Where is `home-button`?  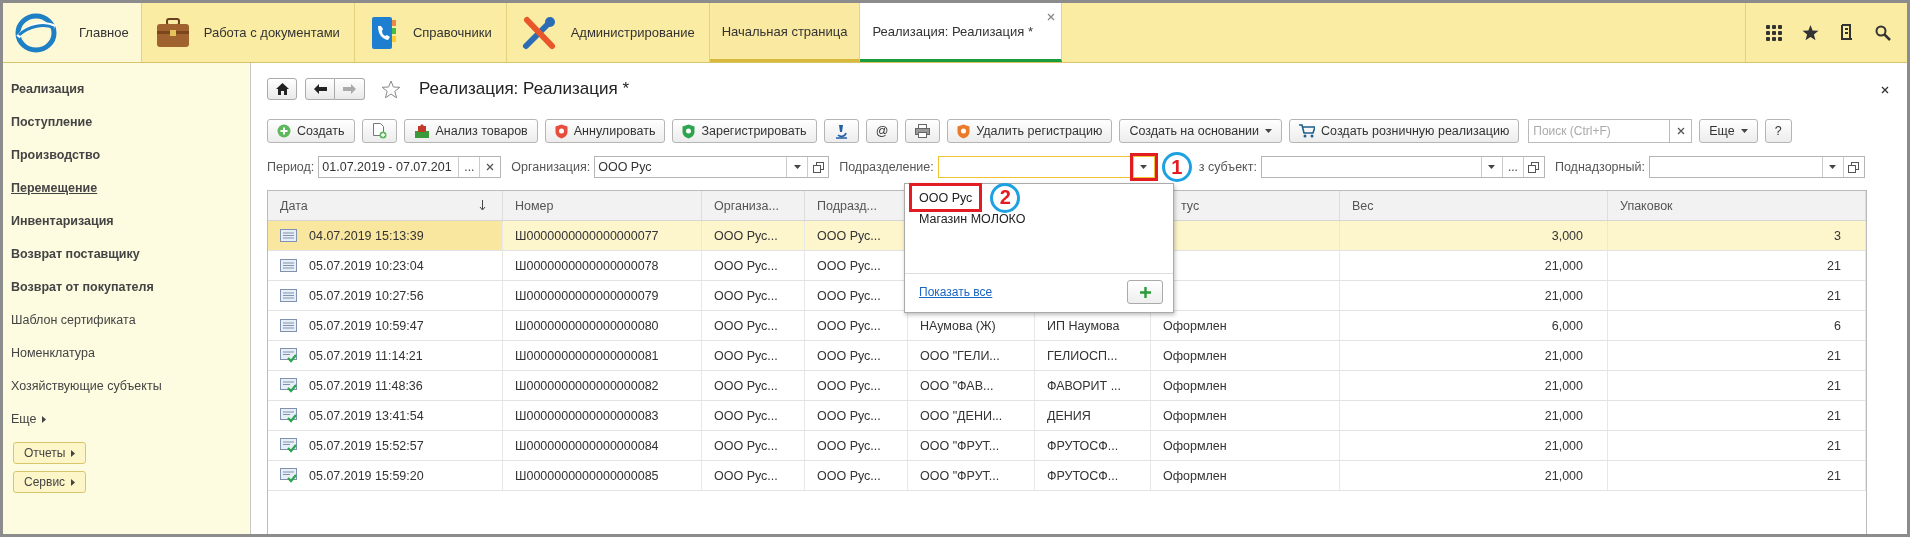
home-button is located at coordinates (282, 89).